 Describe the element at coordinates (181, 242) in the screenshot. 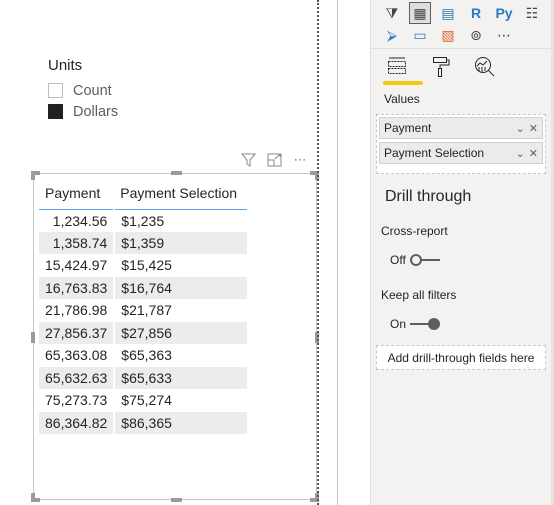

I see `cell-payment-selection: $1,359` at that location.